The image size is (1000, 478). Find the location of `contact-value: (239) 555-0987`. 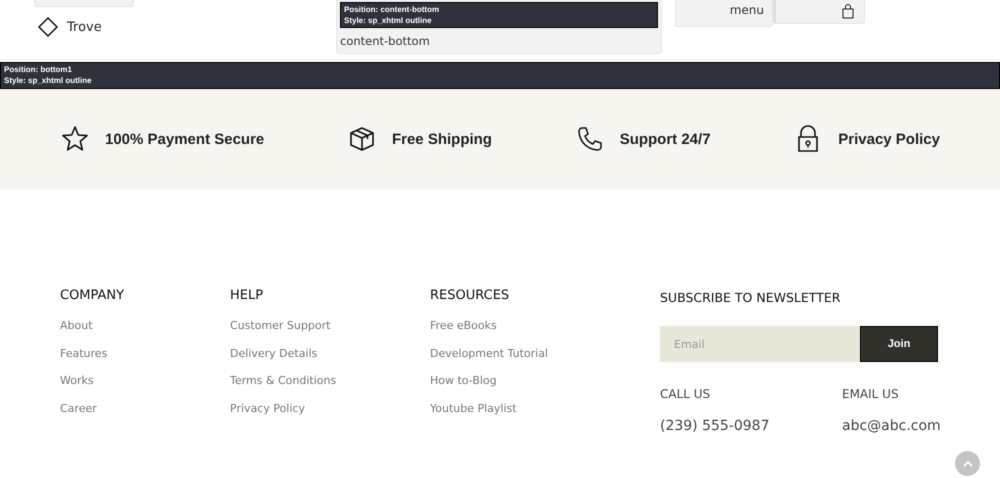

contact-value: (239) 555-0987 is located at coordinates (715, 426).